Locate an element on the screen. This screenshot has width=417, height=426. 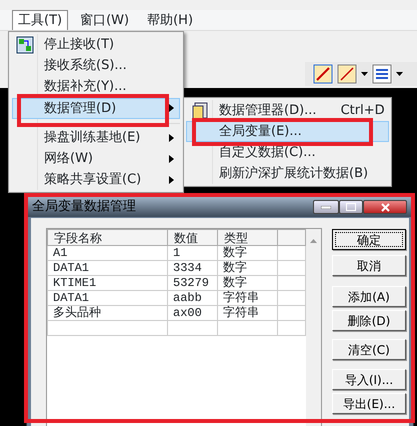
table-cell: 1 is located at coordinates (193, 253).